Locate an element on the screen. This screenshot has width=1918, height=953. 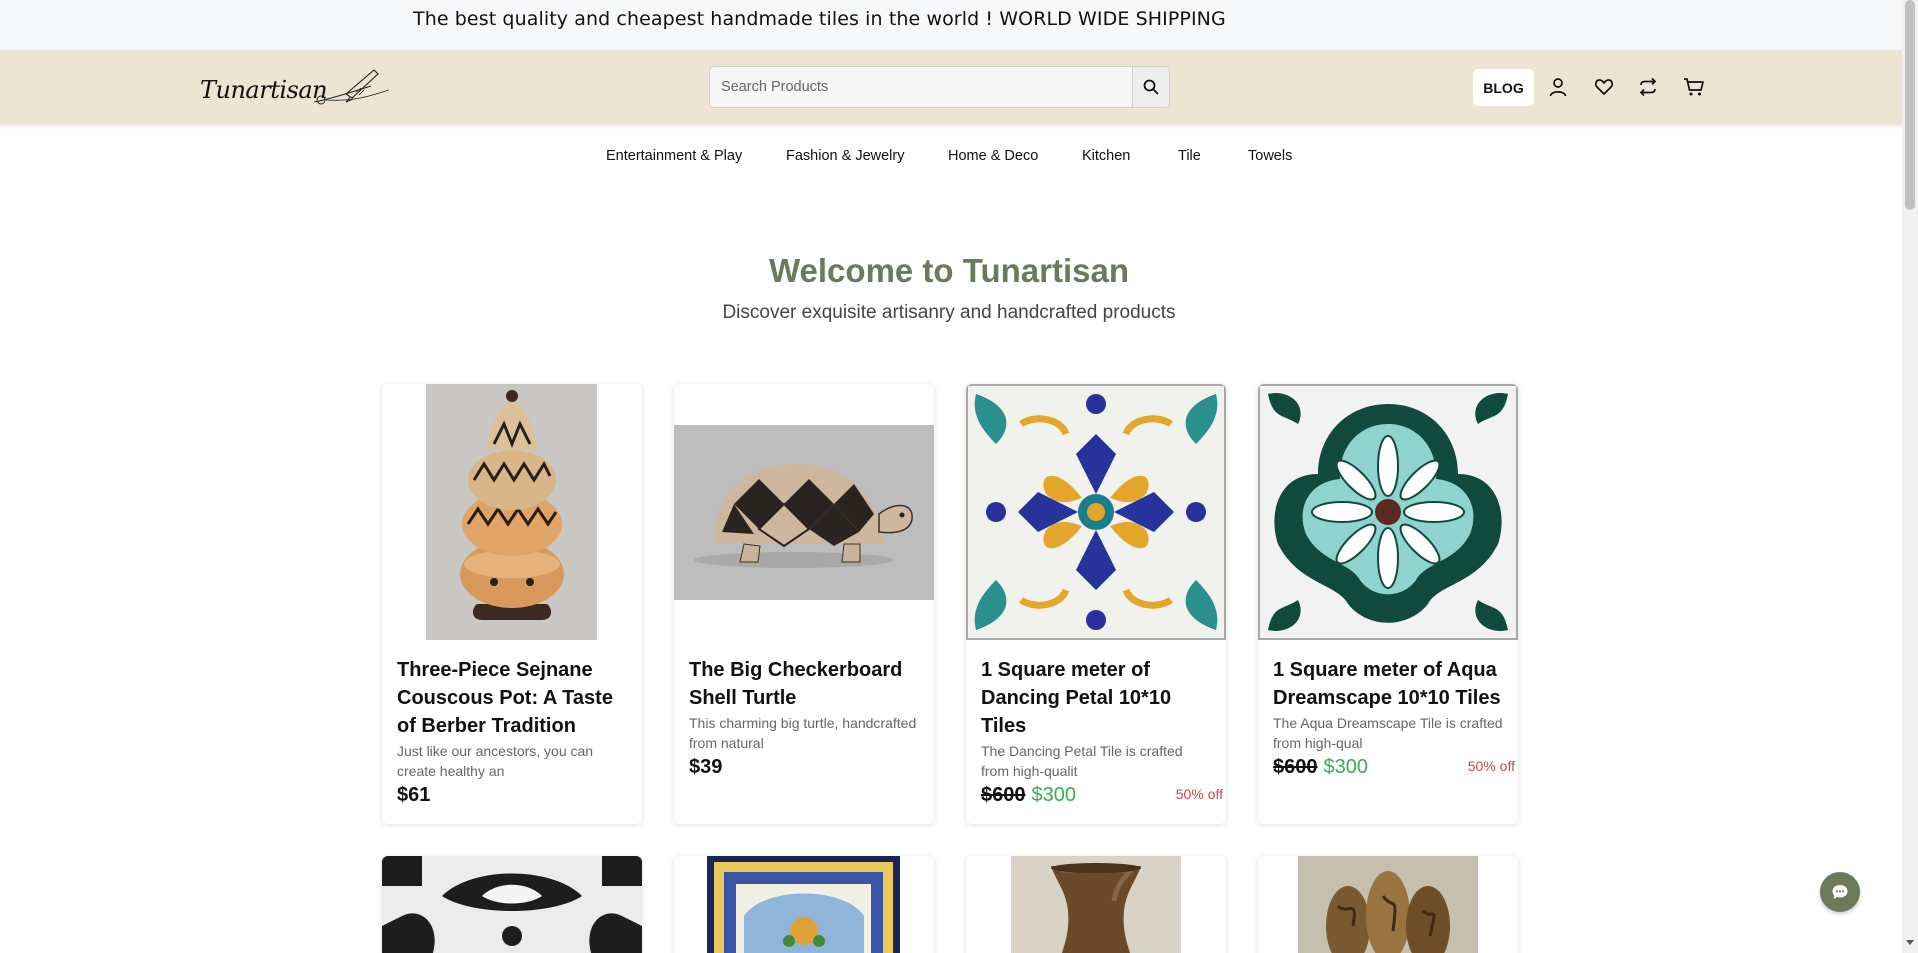
heart-icon is located at coordinates (1604, 87).